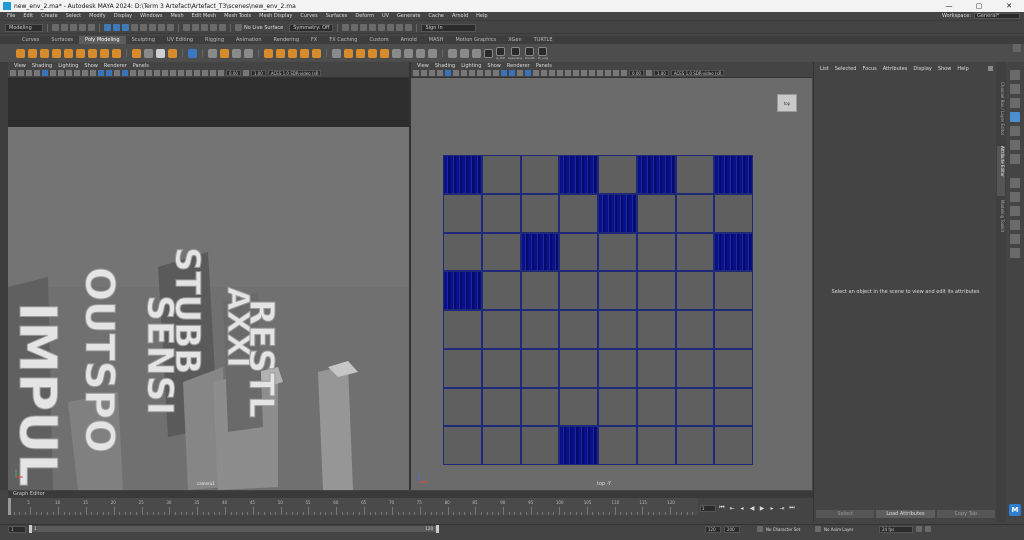 The image size is (1024, 540). I want to click on render-icon, so click(355, 27).